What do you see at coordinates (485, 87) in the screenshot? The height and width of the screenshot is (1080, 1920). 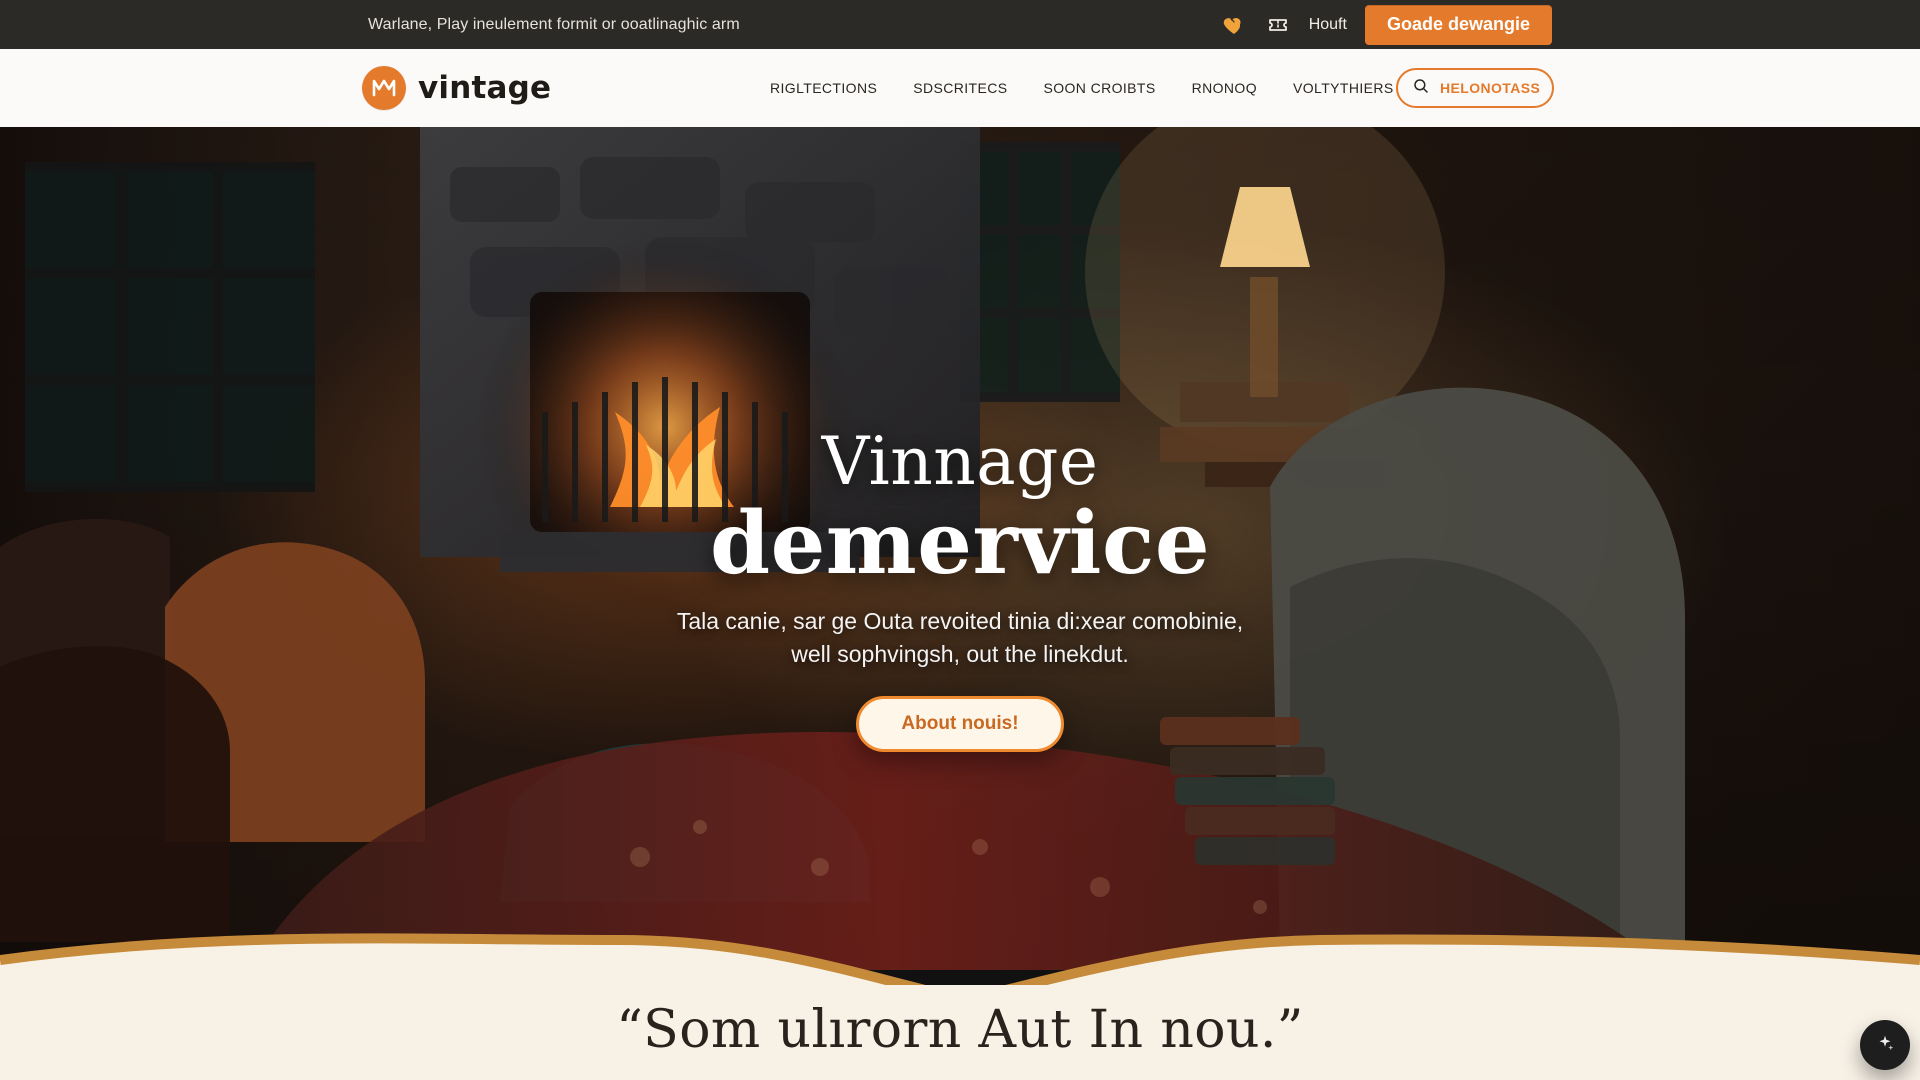 I see `brand-name: vintage` at bounding box center [485, 87].